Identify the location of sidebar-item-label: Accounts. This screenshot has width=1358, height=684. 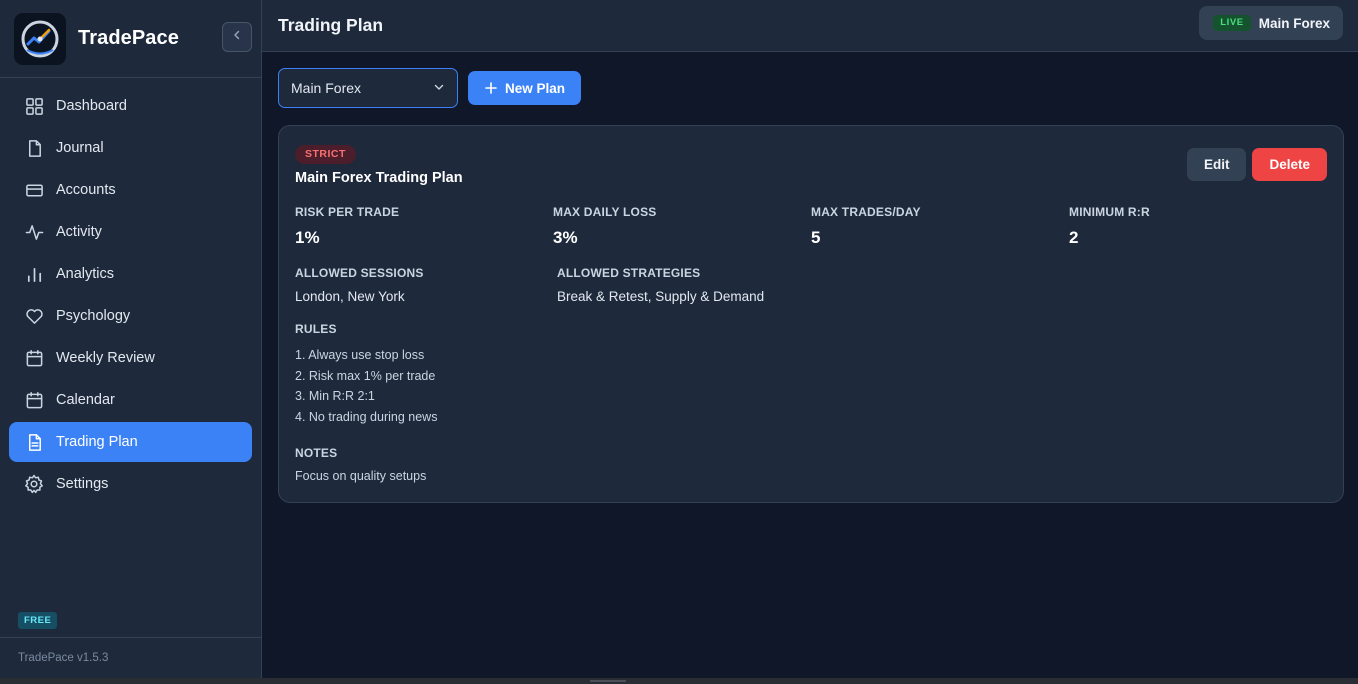
(86, 190).